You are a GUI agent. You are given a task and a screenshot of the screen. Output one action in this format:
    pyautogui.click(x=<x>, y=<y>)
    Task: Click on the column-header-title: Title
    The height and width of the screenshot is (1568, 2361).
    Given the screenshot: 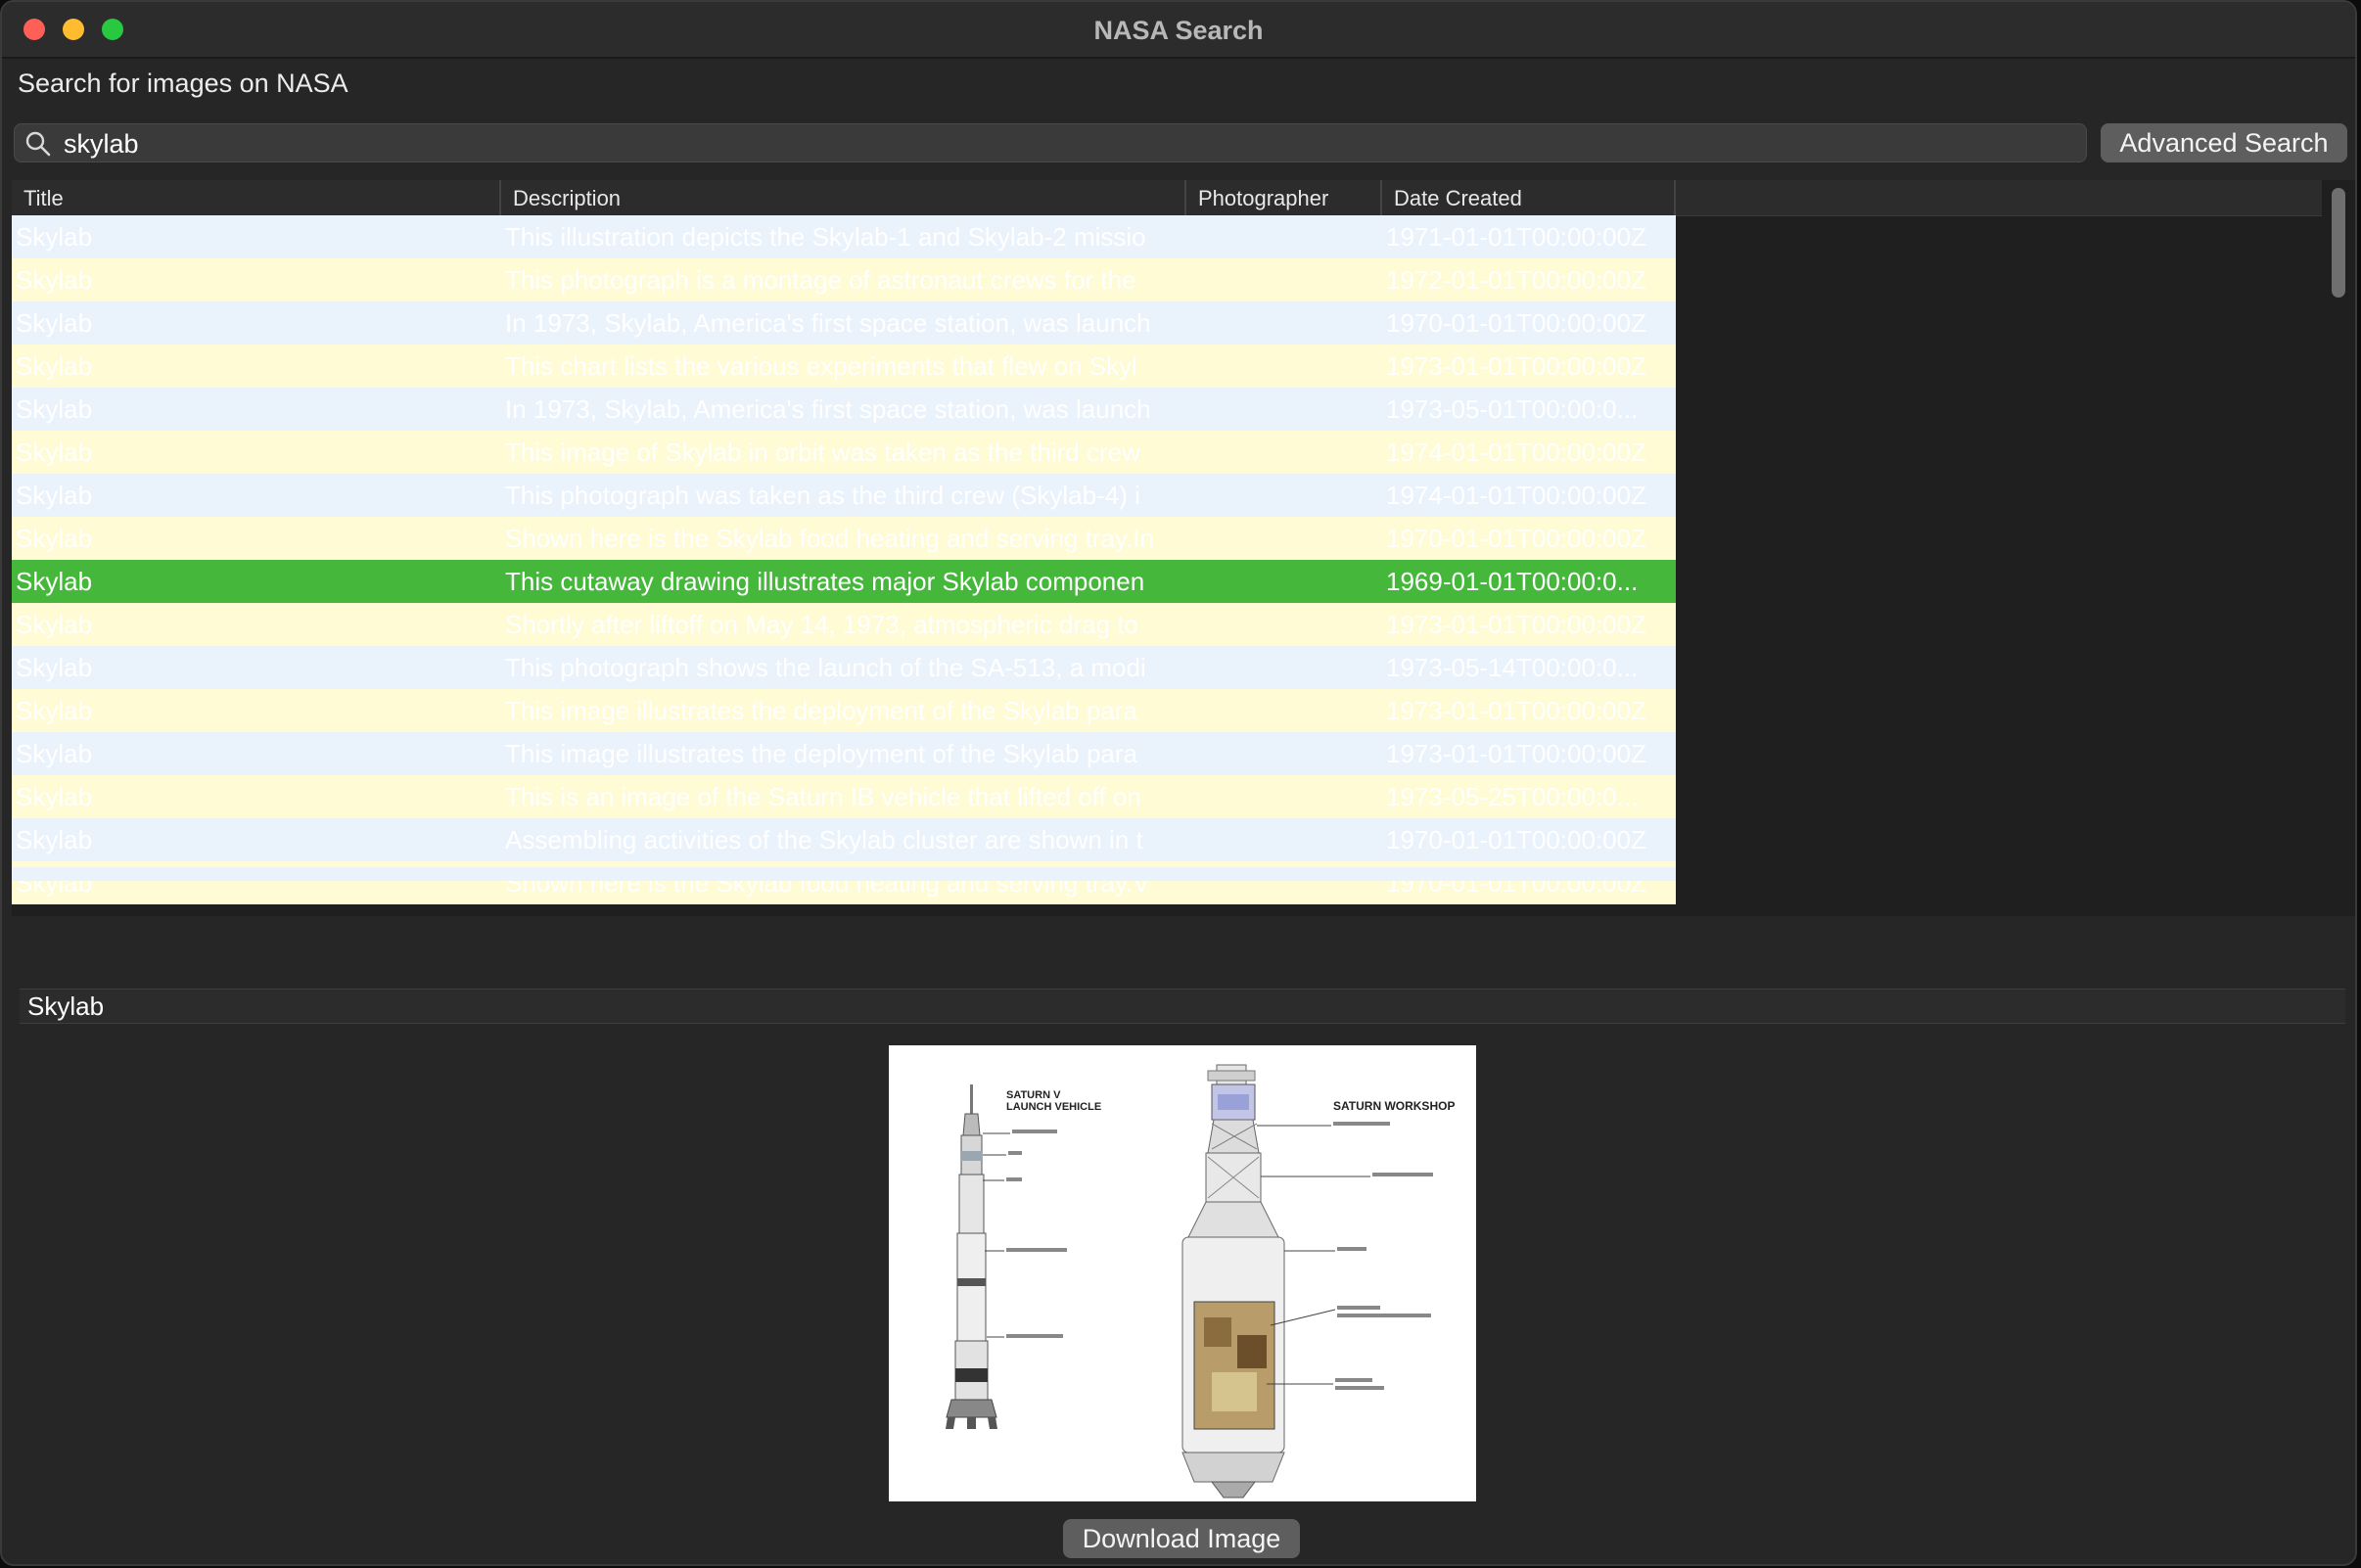 What is the action you would take?
    pyautogui.click(x=256, y=197)
    